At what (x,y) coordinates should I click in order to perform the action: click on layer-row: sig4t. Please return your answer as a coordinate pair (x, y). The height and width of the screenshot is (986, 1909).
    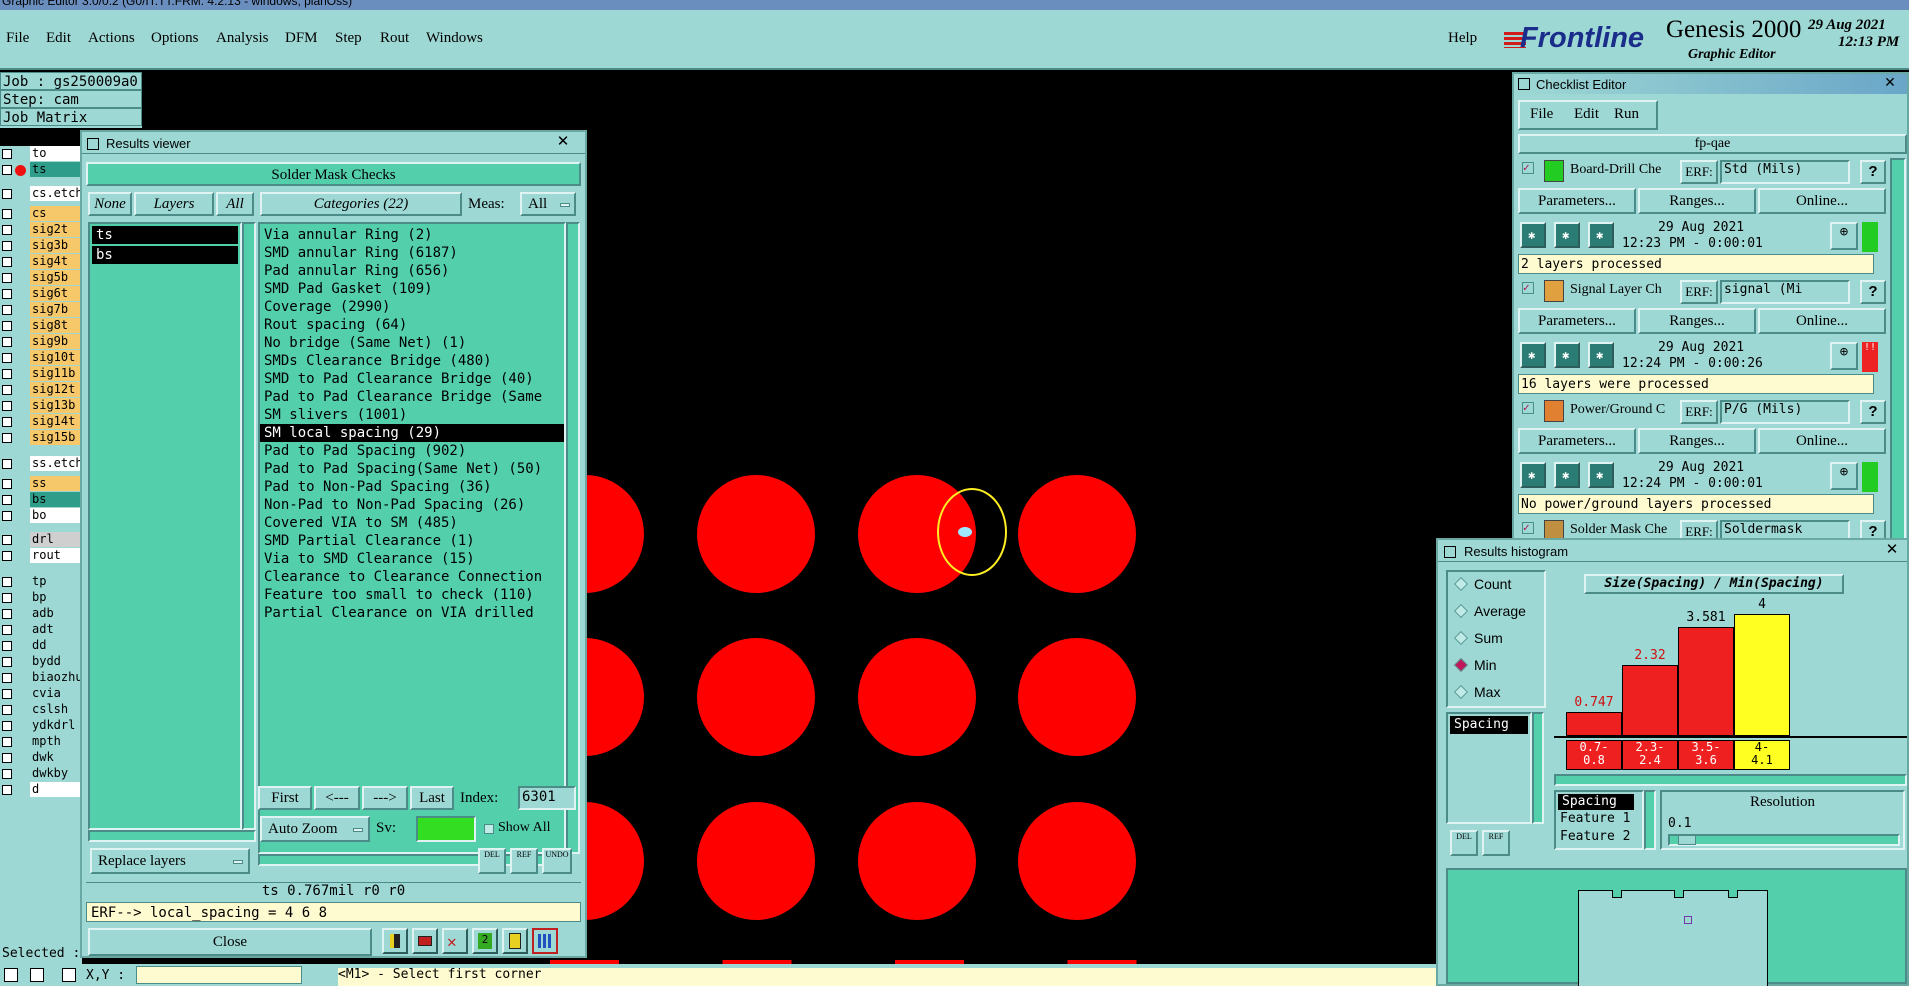
    Looking at the image, I should click on (41, 262).